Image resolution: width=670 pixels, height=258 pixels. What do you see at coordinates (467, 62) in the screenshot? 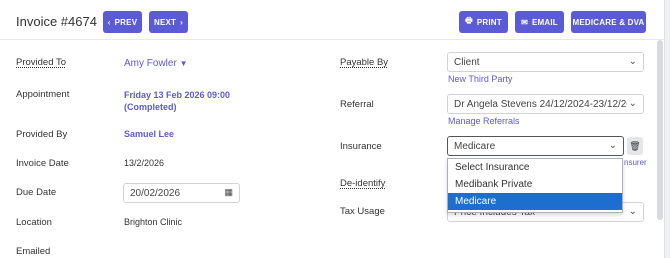
I see `payable-by-value: Client` at bounding box center [467, 62].